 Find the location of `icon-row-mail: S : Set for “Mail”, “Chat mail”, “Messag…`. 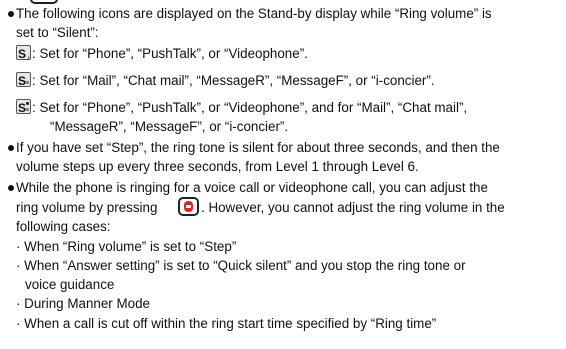

icon-row-mail: S : Set for “Mail”, “Chat mail”, “Messag… is located at coordinates (225, 80).